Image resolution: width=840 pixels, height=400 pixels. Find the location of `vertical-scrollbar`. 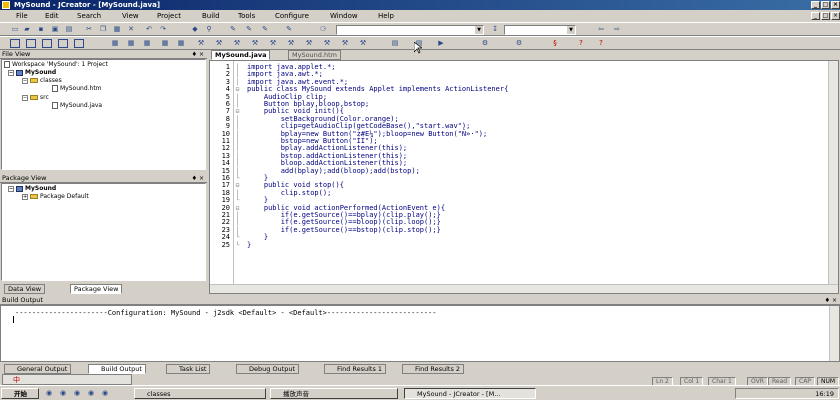

vertical-scrollbar is located at coordinates (833, 177).